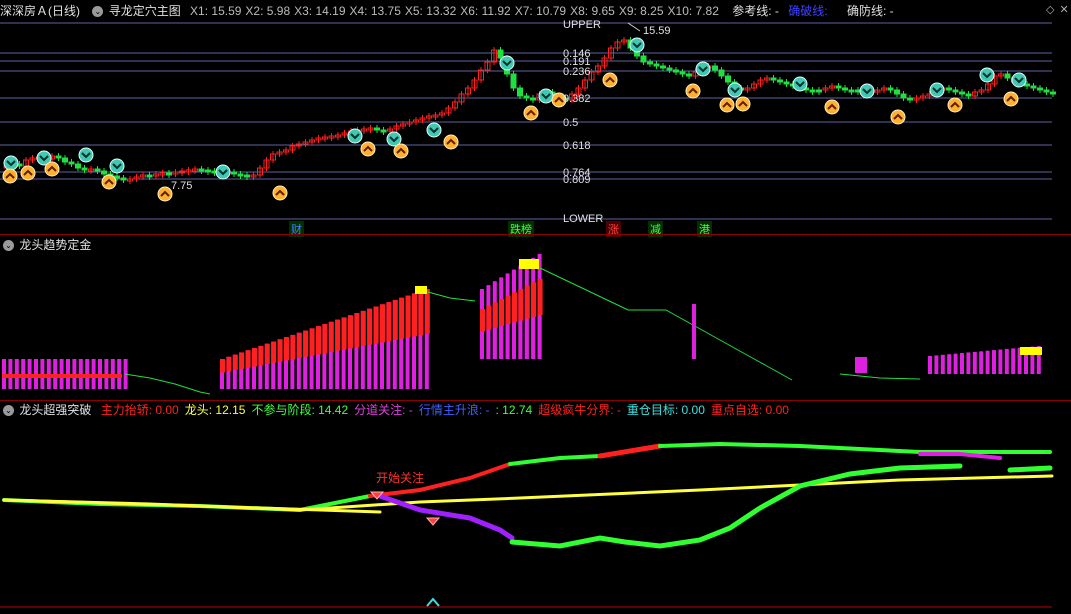 The width and height of the screenshot is (1071, 614). What do you see at coordinates (577, 146) in the screenshot?
I see `fib-level-label: 0.618` at bounding box center [577, 146].